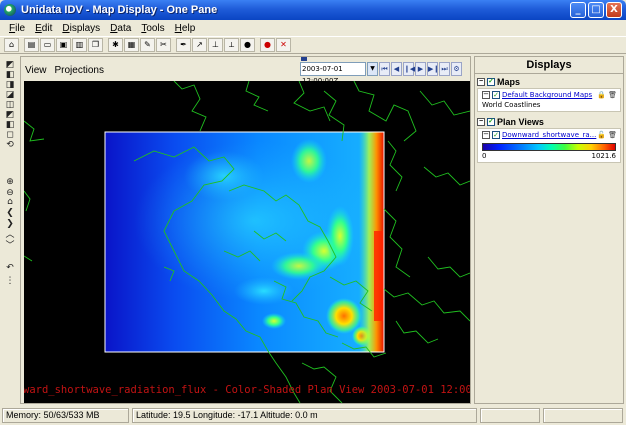  Describe the element at coordinates (608, 135) in the screenshot. I see `lock-trash-icons: 🔓 🗑` at that location.